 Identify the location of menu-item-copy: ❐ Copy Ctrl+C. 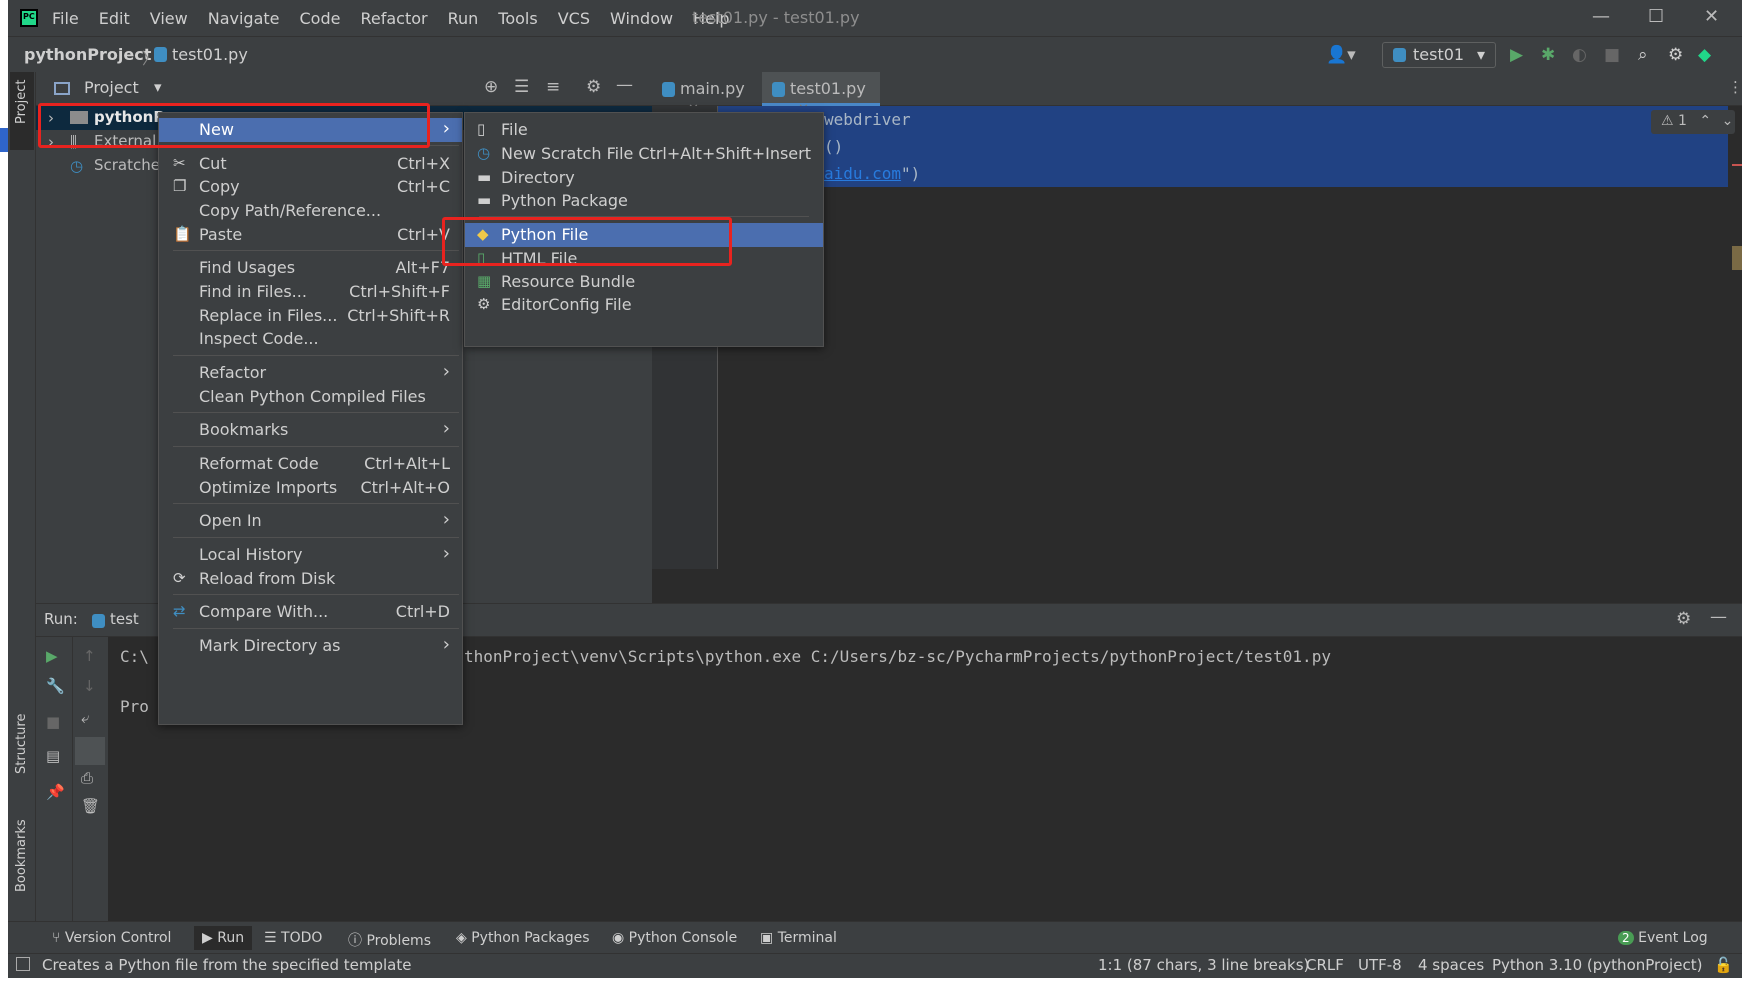
(310, 187).